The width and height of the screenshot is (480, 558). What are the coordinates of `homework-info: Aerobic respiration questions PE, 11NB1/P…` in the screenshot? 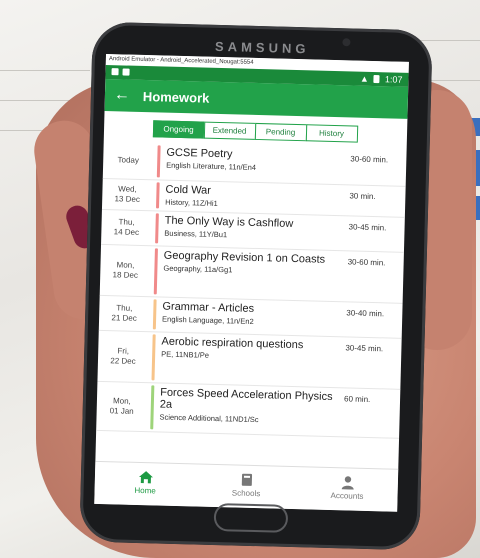 It's located at (252, 360).